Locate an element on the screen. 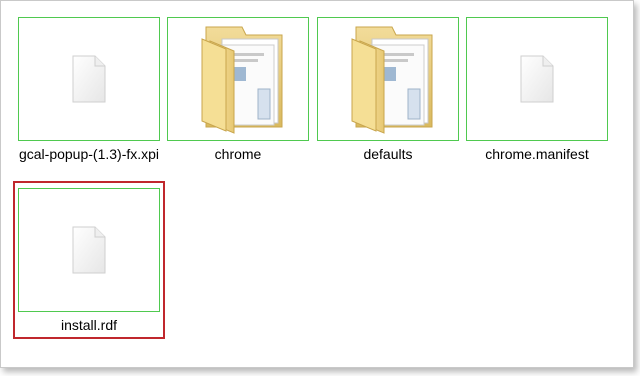 This screenshot has height=376, width=640. folder-name-label: chrome is located at coordinates (238, 154).